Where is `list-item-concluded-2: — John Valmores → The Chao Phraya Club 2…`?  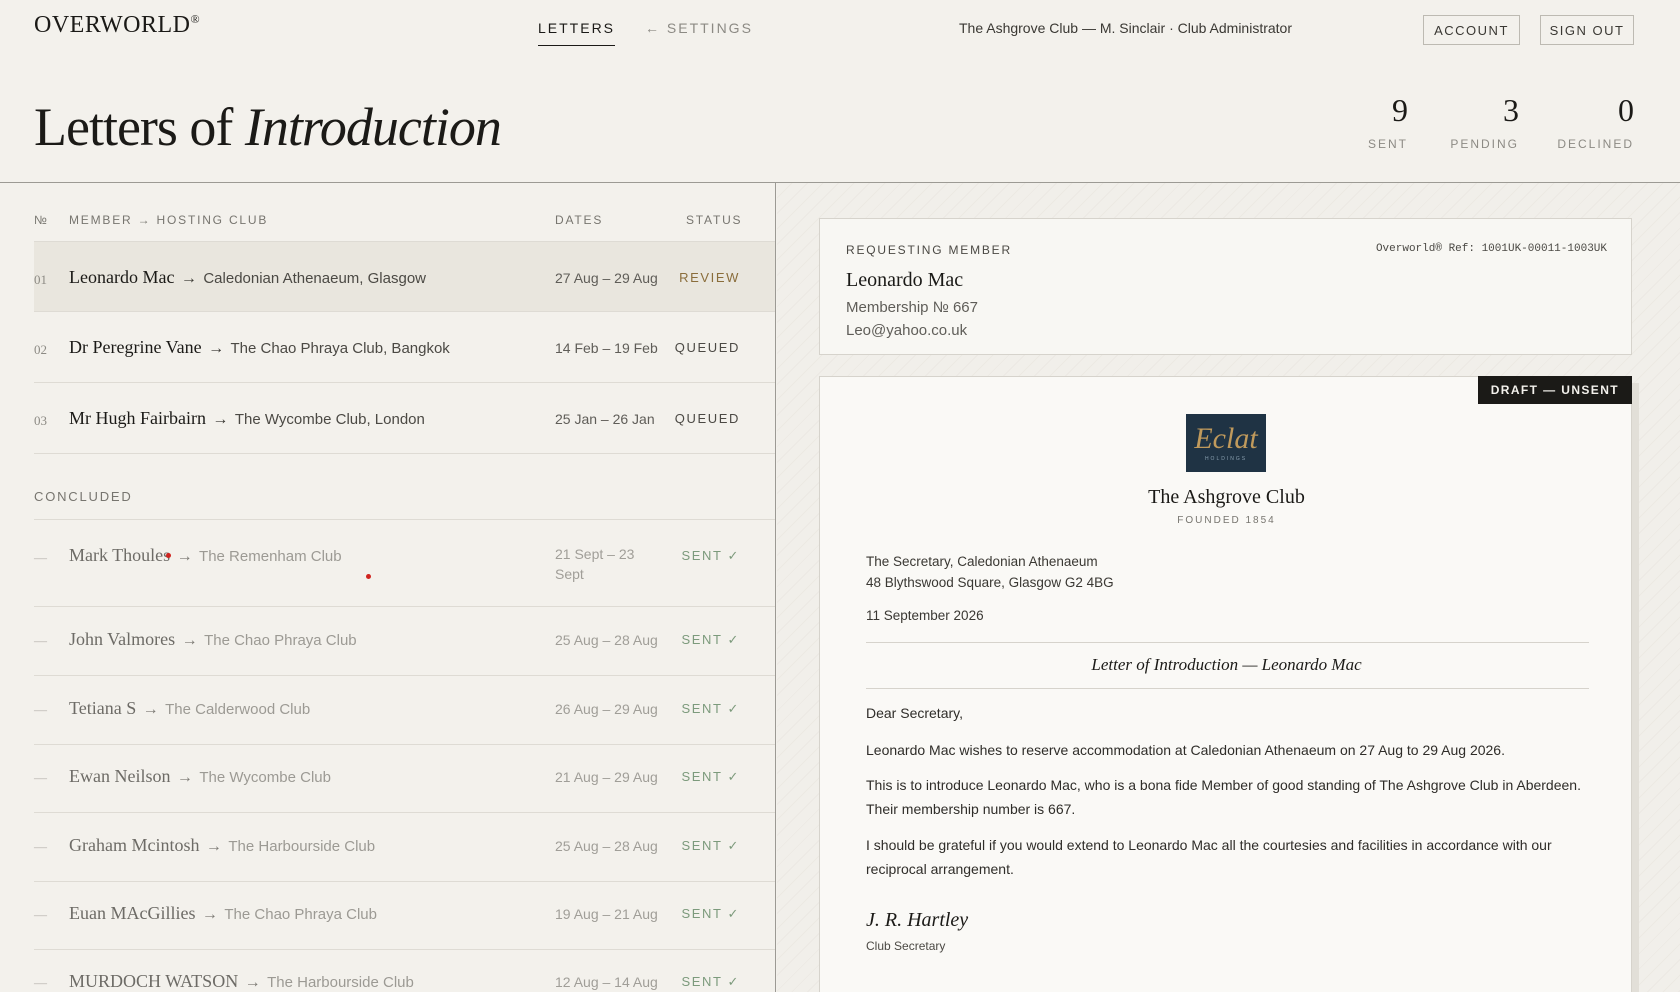
list-item-concluded-2: — John Valmores → The Chao Phraya Club 2… is located at coordinates (404, 641).